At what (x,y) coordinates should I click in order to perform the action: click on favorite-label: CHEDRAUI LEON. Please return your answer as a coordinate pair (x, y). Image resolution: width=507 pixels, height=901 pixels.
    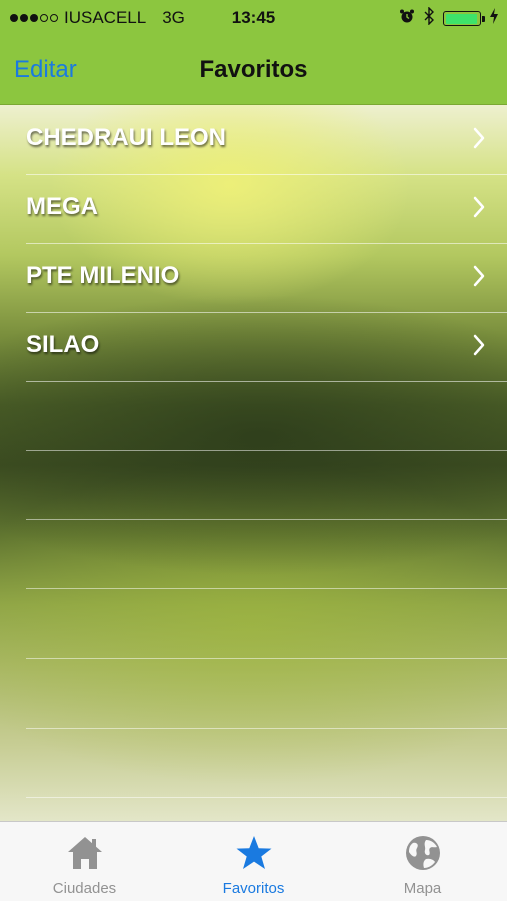
    Looking at the image, I should click on (126, 137).